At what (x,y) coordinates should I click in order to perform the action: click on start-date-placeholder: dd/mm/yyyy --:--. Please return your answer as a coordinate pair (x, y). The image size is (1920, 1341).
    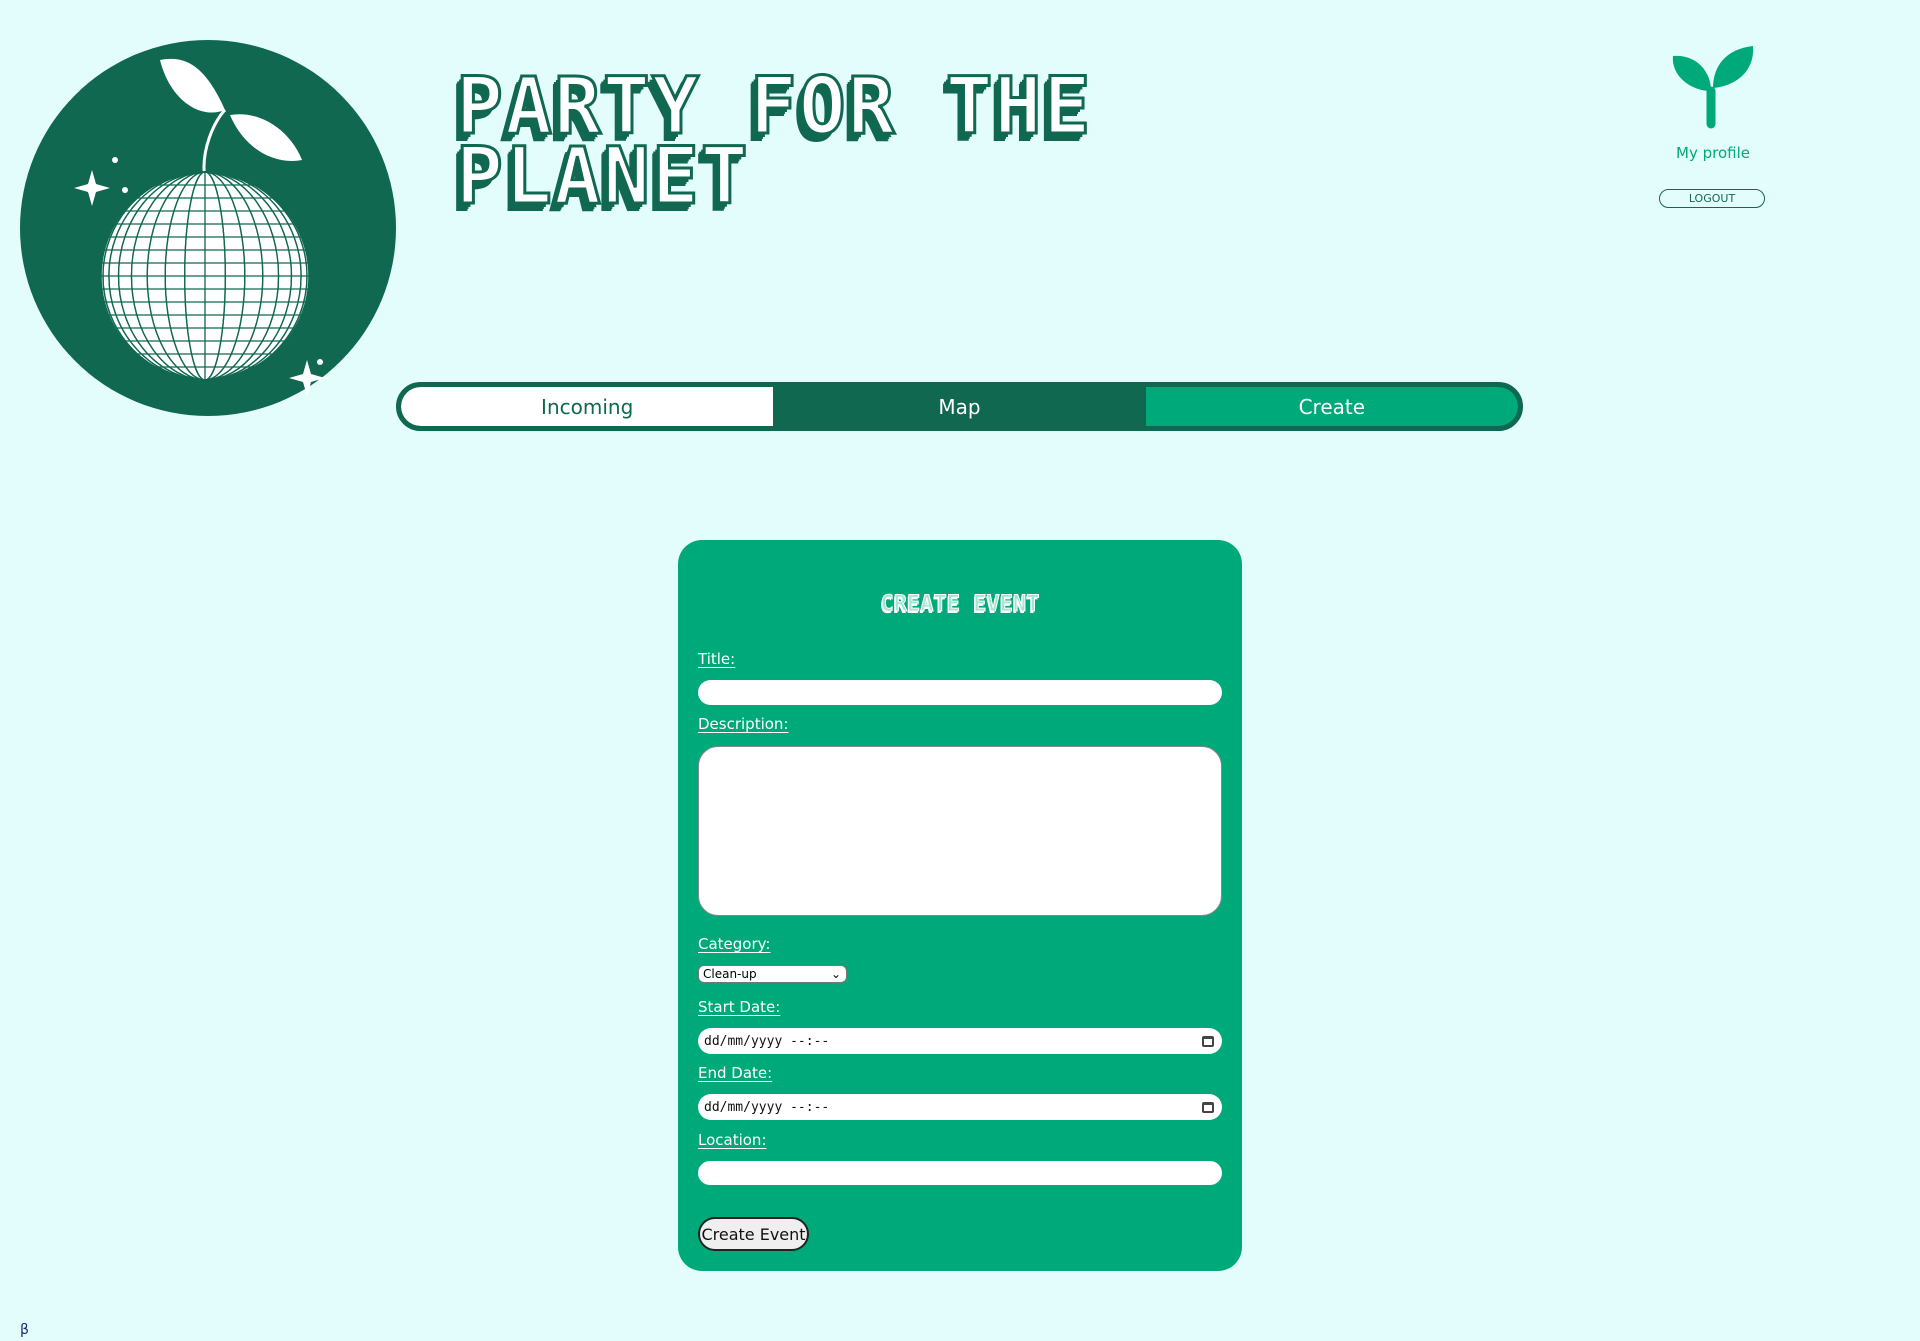
    Looking at the image, I should click on (767, 1041).